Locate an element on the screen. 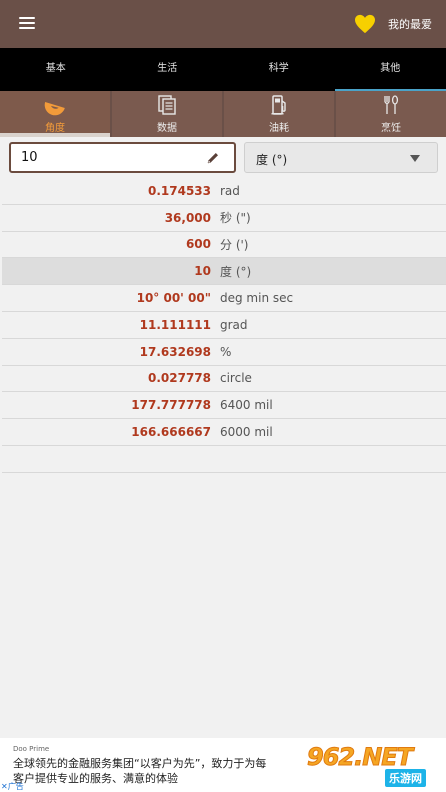 The image size is (446, 792). result-row-selected: 10 度 (°) is located at coordinates (224, 272).